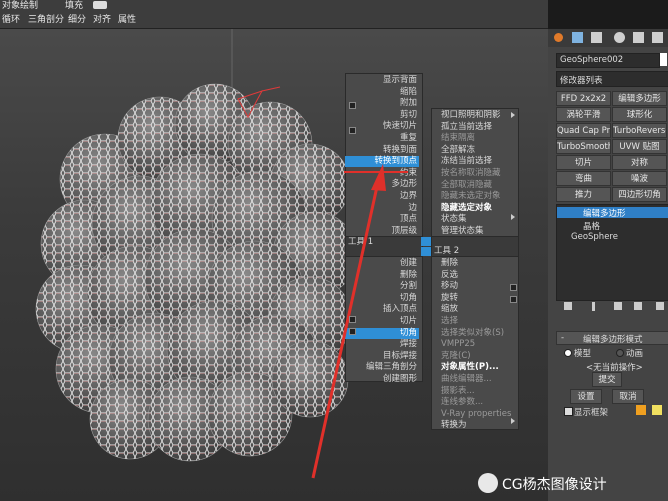 The height and width of the screenshot is (501, 668). I want to click on make-unique-icon, so click(618, 306).